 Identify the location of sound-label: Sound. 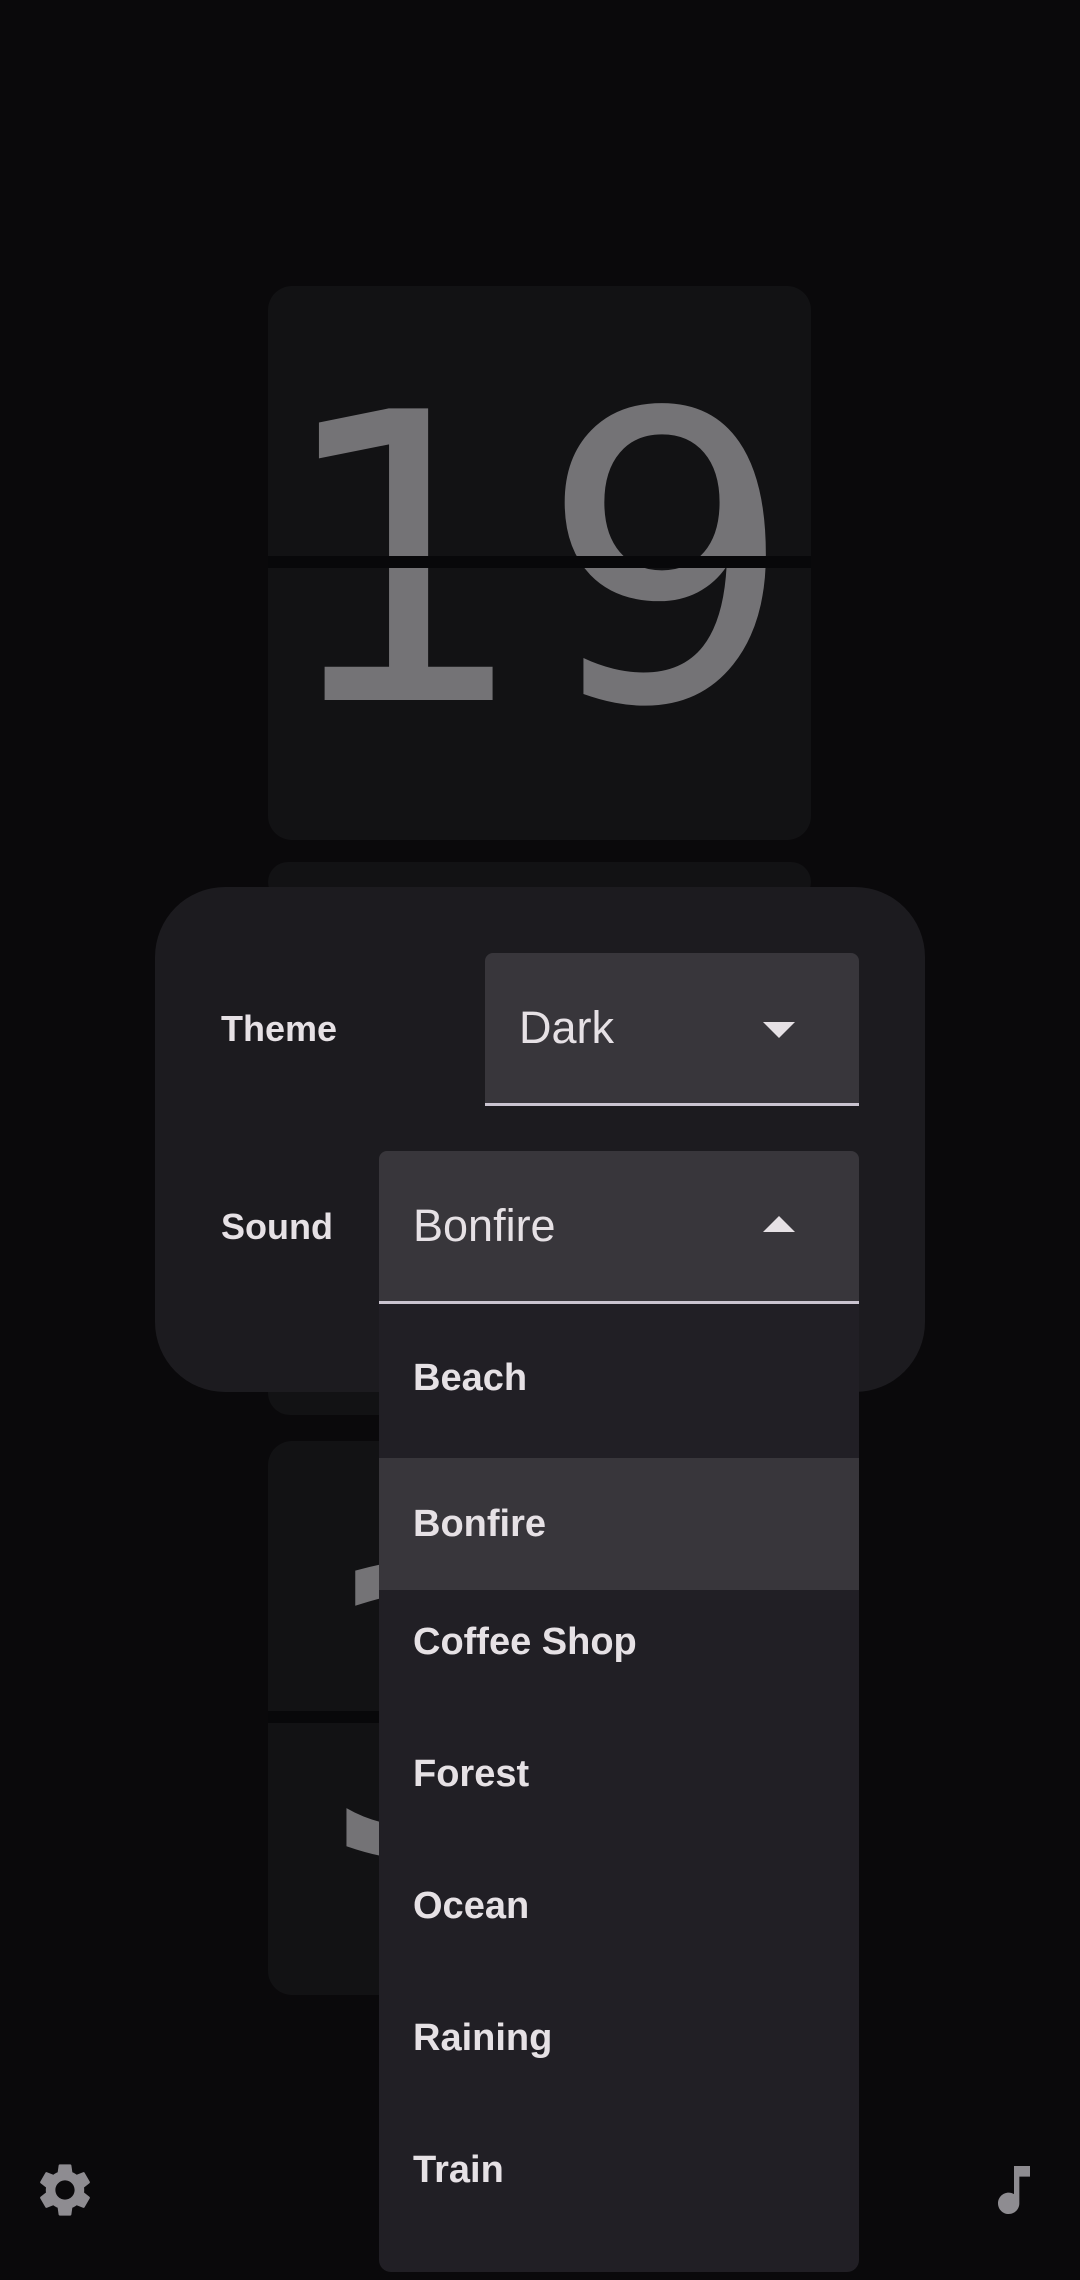
(277, 1226).